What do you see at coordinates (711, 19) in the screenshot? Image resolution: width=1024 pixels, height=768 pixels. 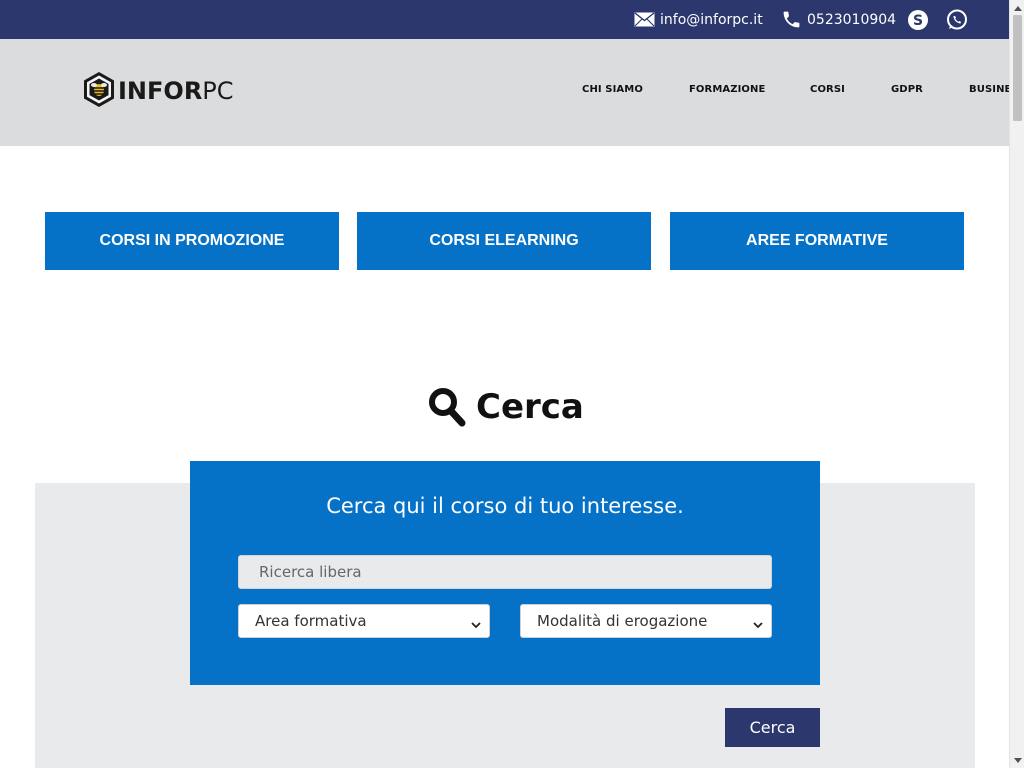 I see `email-text: info@inforpc.it` at bounding box center [711, 19].